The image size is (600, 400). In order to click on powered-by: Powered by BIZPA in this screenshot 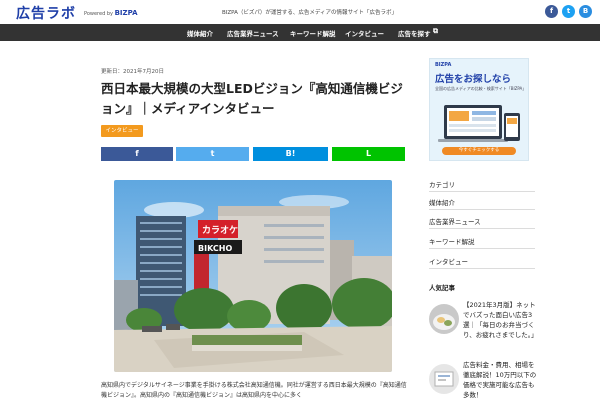, I will do `click(111, 13)`.